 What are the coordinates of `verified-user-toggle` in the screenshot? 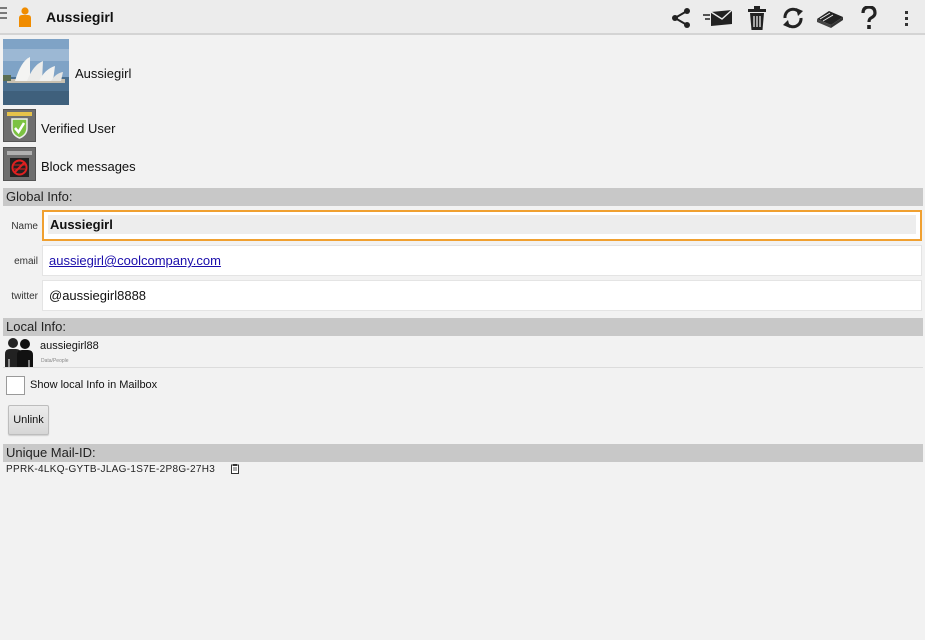 It's located at (19, 125).